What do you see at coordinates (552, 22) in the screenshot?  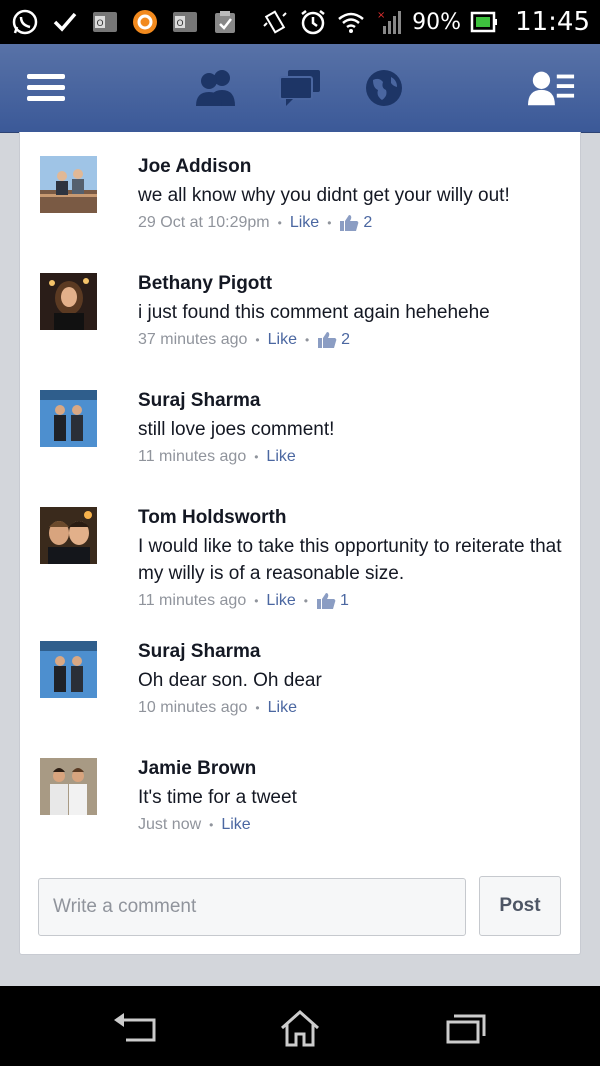 I see `clock: 11:45` at bounding box center [552, 22].